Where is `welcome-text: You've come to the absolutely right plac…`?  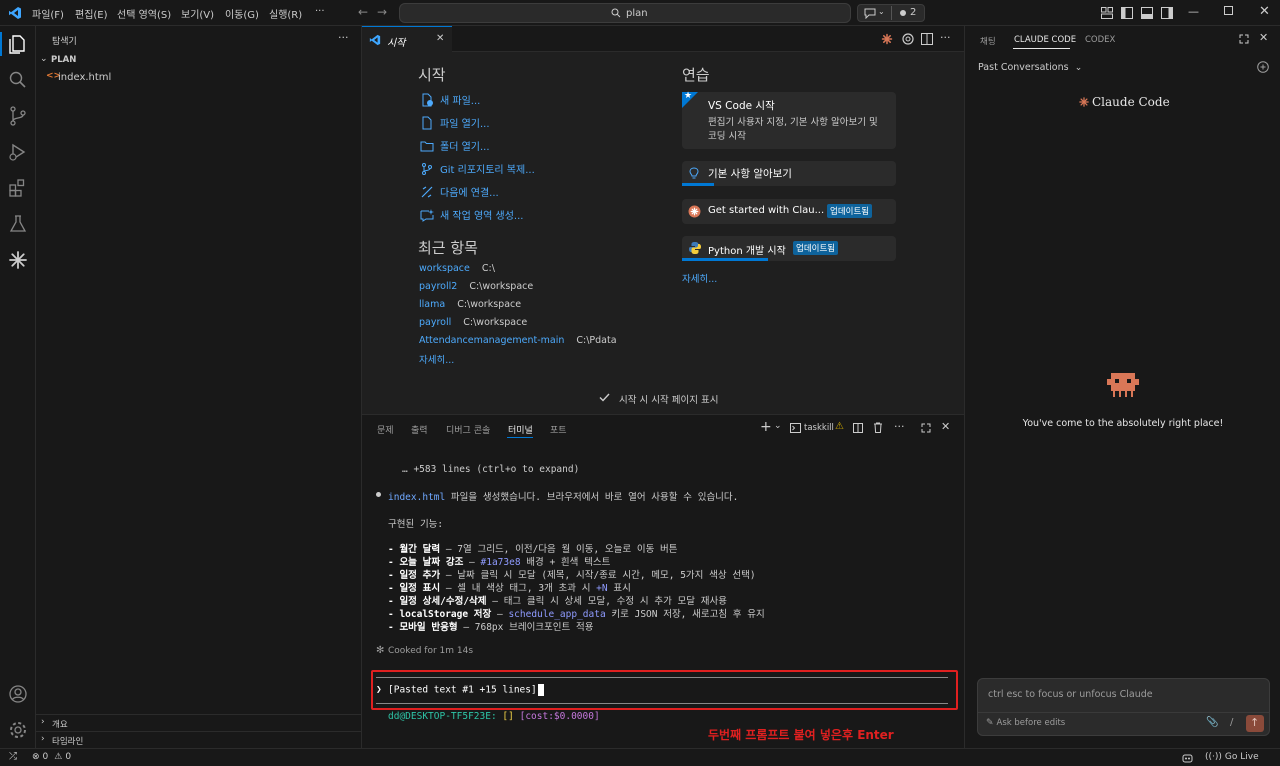 welcome-text: You've come to the absolutely right plac… is located at coordinates (1123, 423).